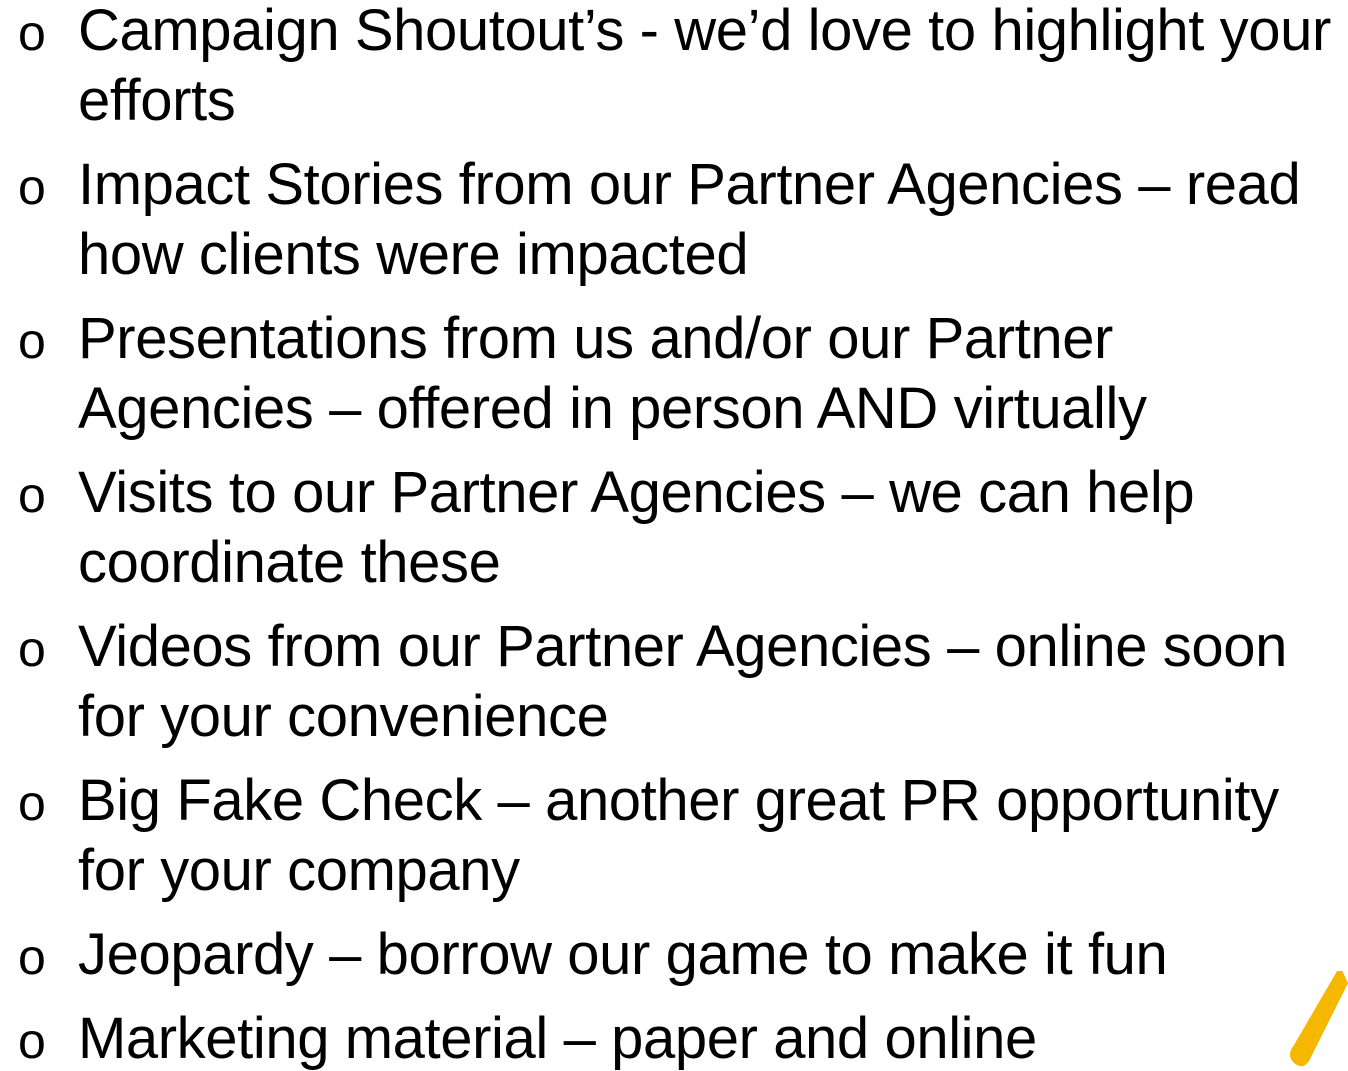 Image resolution: width=1348 pixels, height=1071 pixels. I want to click on accent-stroke, so click(1319, 1019).